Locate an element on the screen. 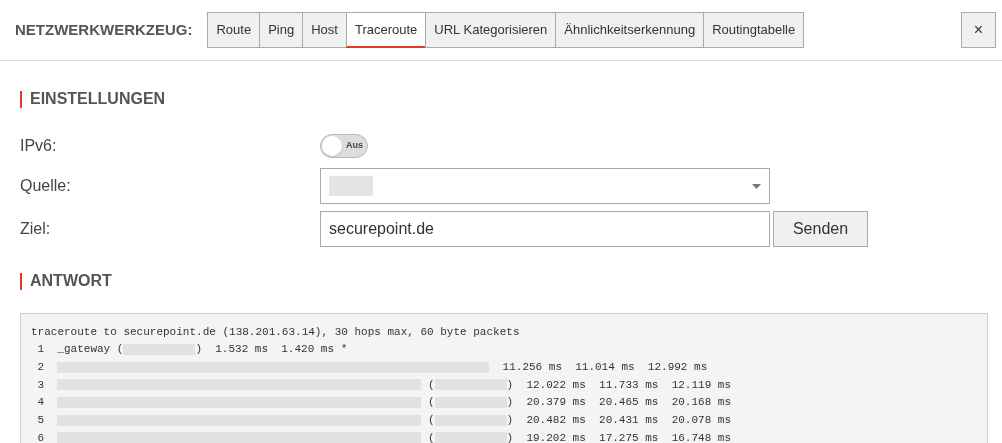 Image resolution: width=1002 pixels, height=443 pixels. output-text: ) 19.202 ms 17.275 ms 16.748 ms is located at coordinates (619, 436).